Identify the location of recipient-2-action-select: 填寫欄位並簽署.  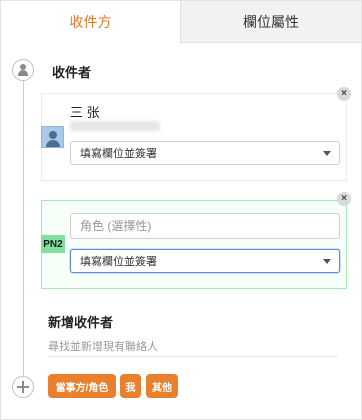
(205, 261).